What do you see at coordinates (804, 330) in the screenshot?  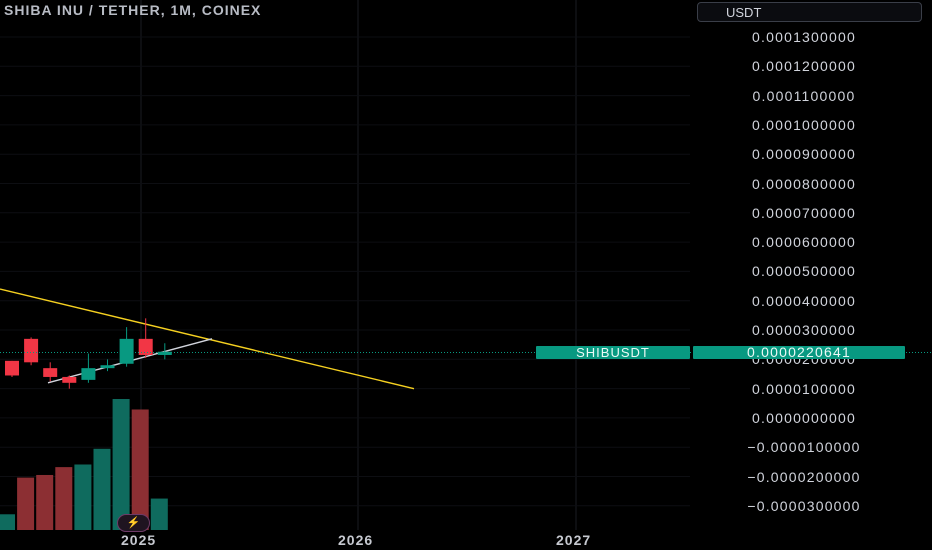 I see `price-axis-label: 0.0000300000` at bounding box center [804, 330].